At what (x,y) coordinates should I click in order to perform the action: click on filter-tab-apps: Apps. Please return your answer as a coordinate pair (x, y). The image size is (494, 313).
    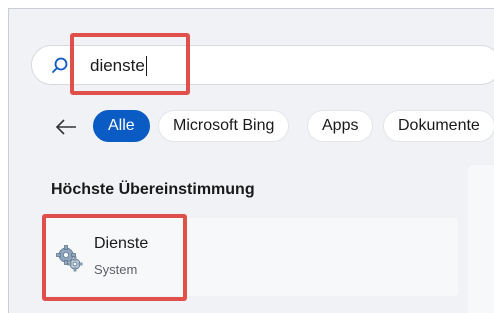
    Looking at the image, I should click on (340, 126).